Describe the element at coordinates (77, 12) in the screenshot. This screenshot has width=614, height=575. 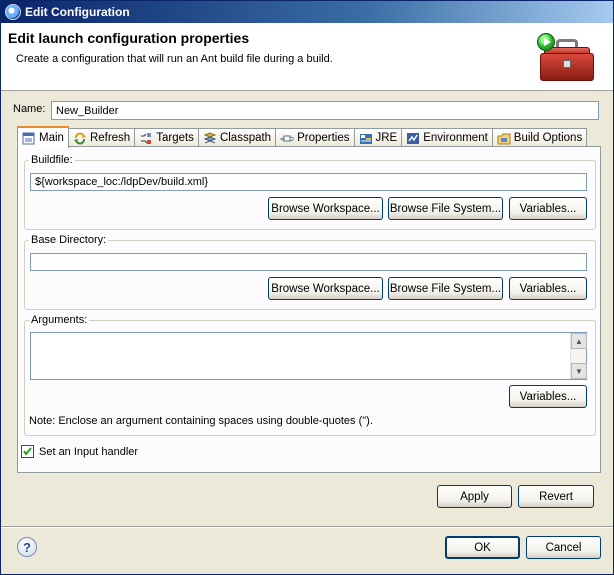
I see `window-title: Edit Configuration` at that location.